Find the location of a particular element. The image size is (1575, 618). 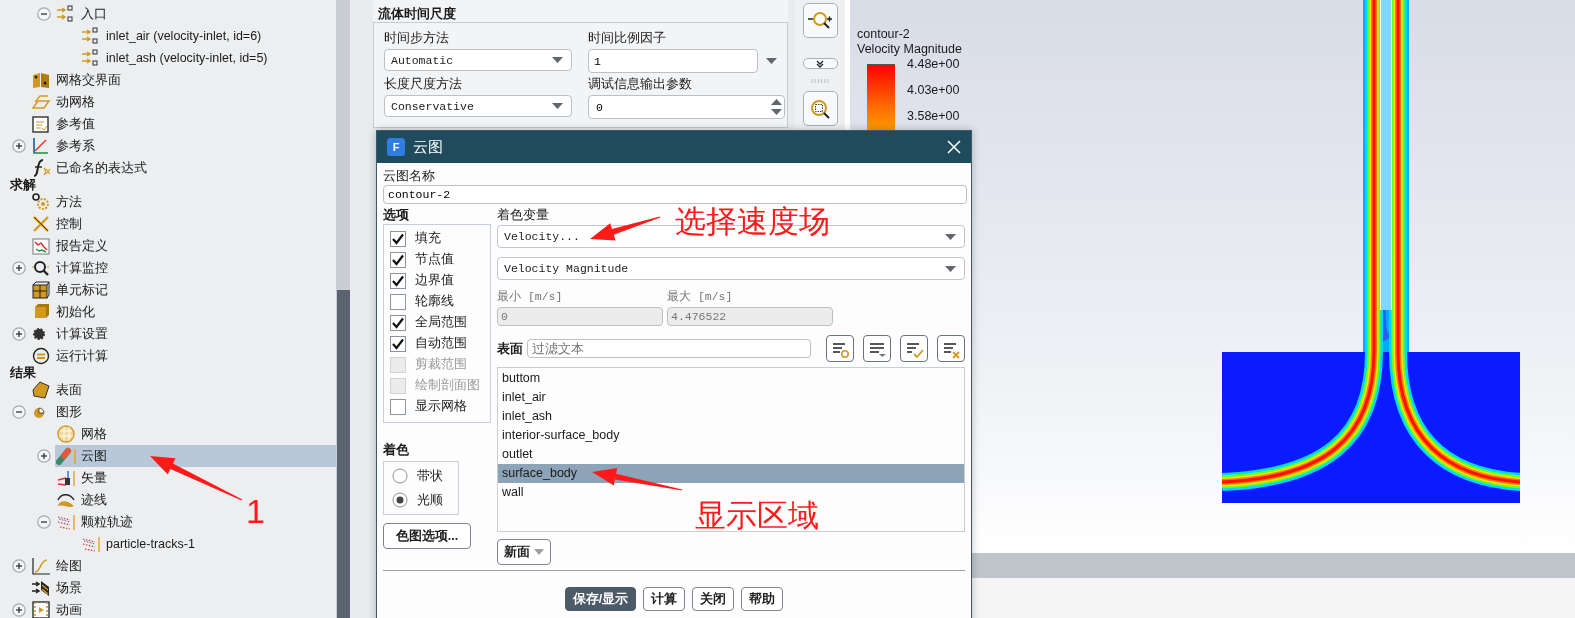

tree-item: 绘图 is located at coordinates (57, 566).